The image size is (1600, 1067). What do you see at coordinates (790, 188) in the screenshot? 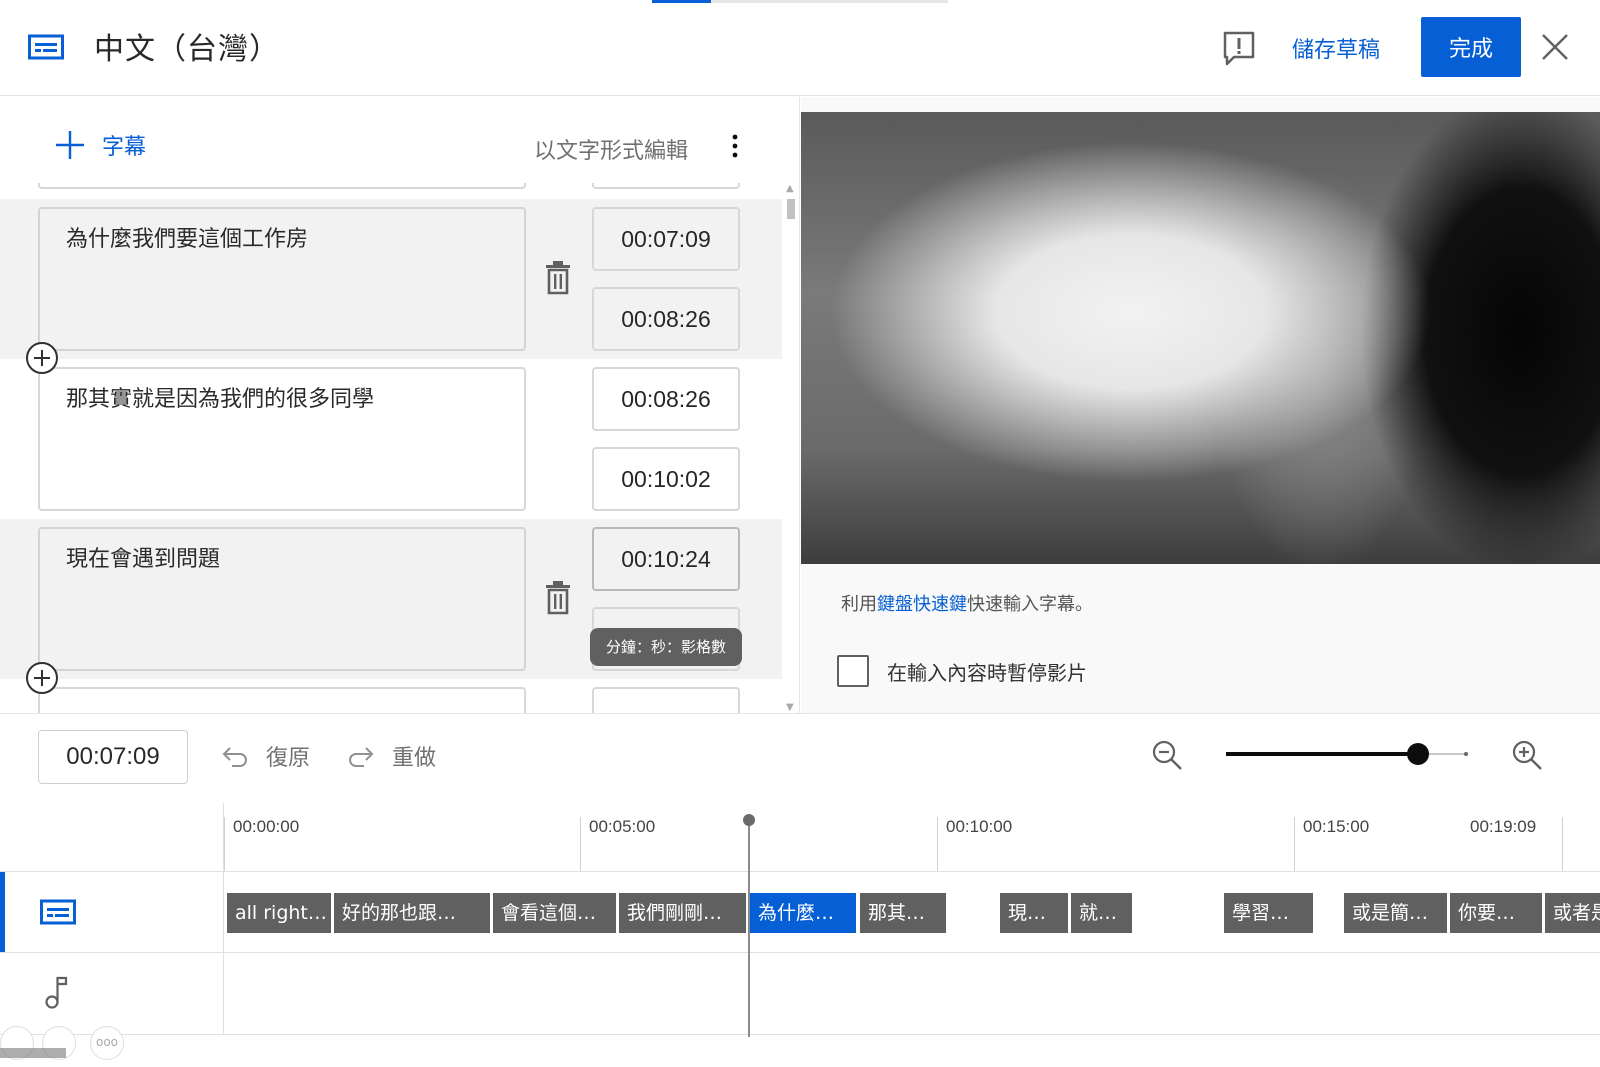
I see `scroll-up-icon: ▲` at bounding box center [790, 188].